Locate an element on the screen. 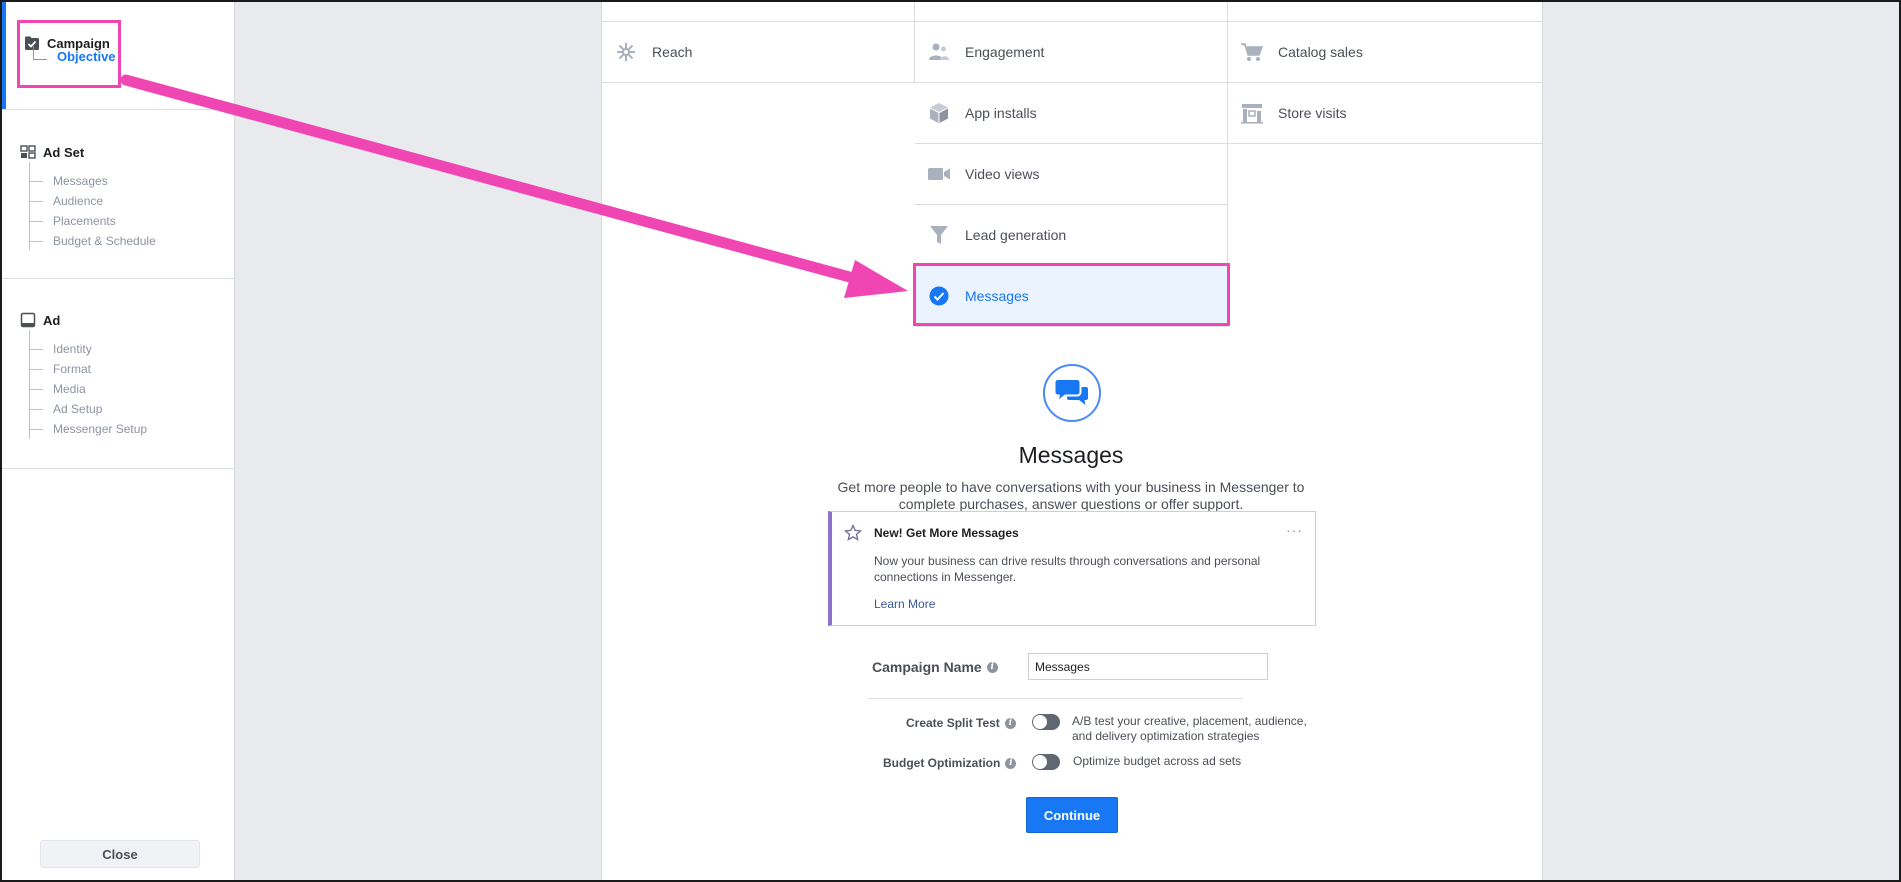  sidebar-item-identity: Identity is located at coordinates (60, 349).